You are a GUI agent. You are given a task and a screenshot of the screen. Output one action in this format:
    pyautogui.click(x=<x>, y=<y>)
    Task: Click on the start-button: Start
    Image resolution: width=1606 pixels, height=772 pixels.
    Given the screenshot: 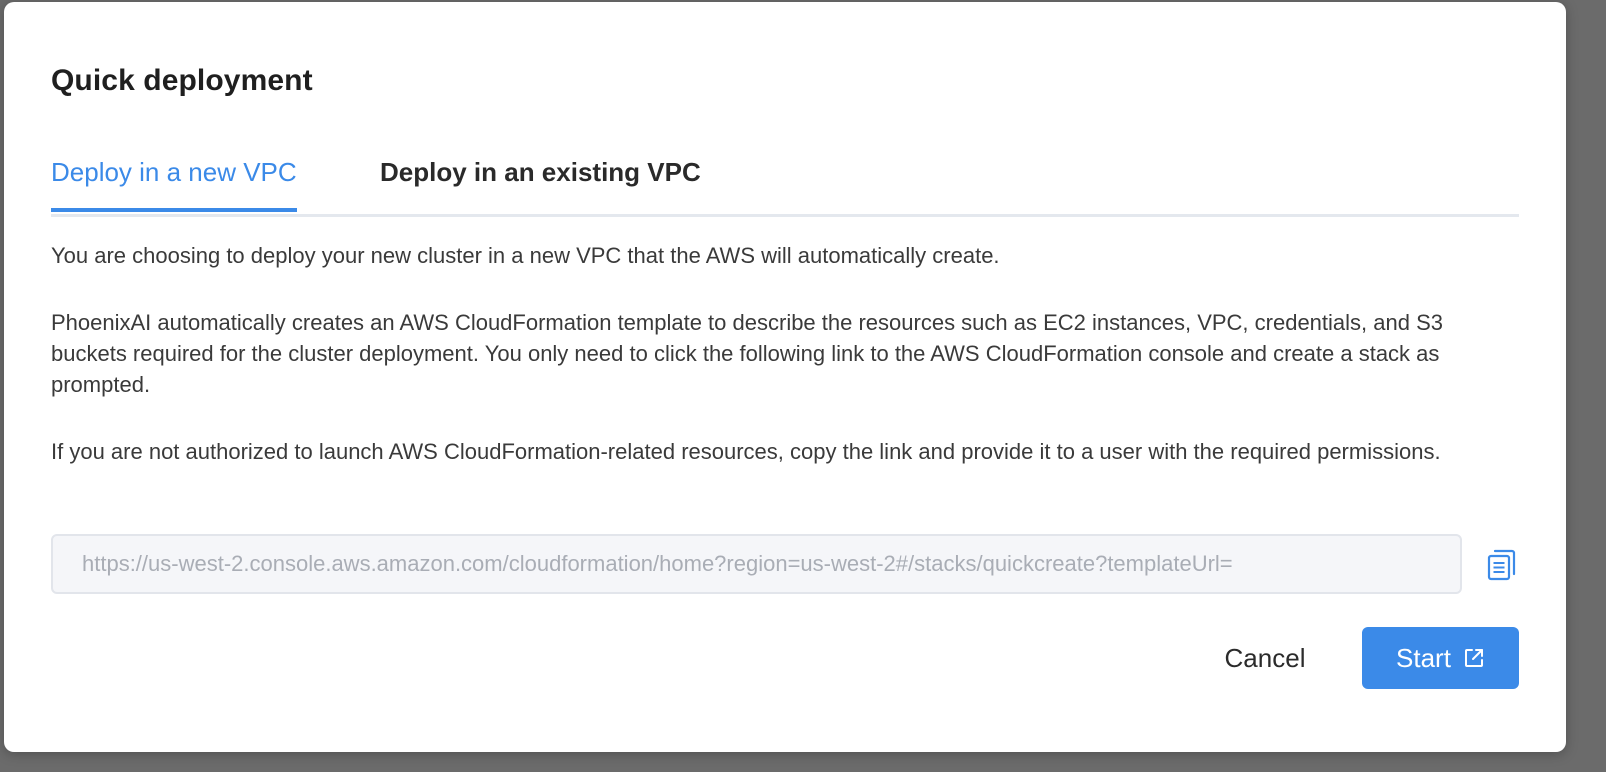 What is the action you would take?
    pyautogui.click(x=1440, y=658)
    